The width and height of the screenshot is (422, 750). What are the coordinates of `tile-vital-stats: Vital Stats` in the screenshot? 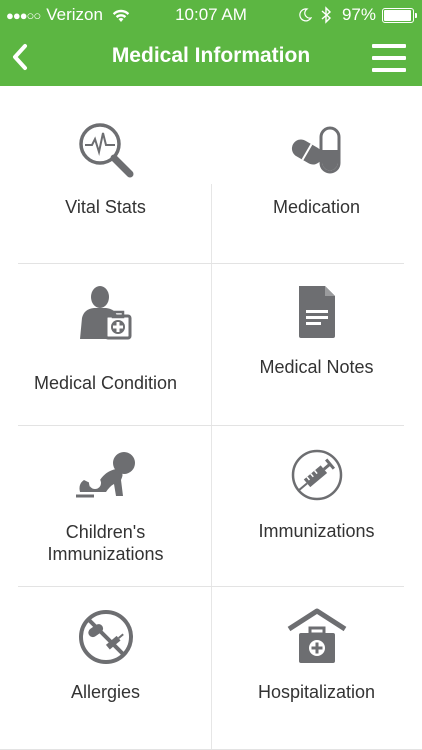 It's located at (105, 174).